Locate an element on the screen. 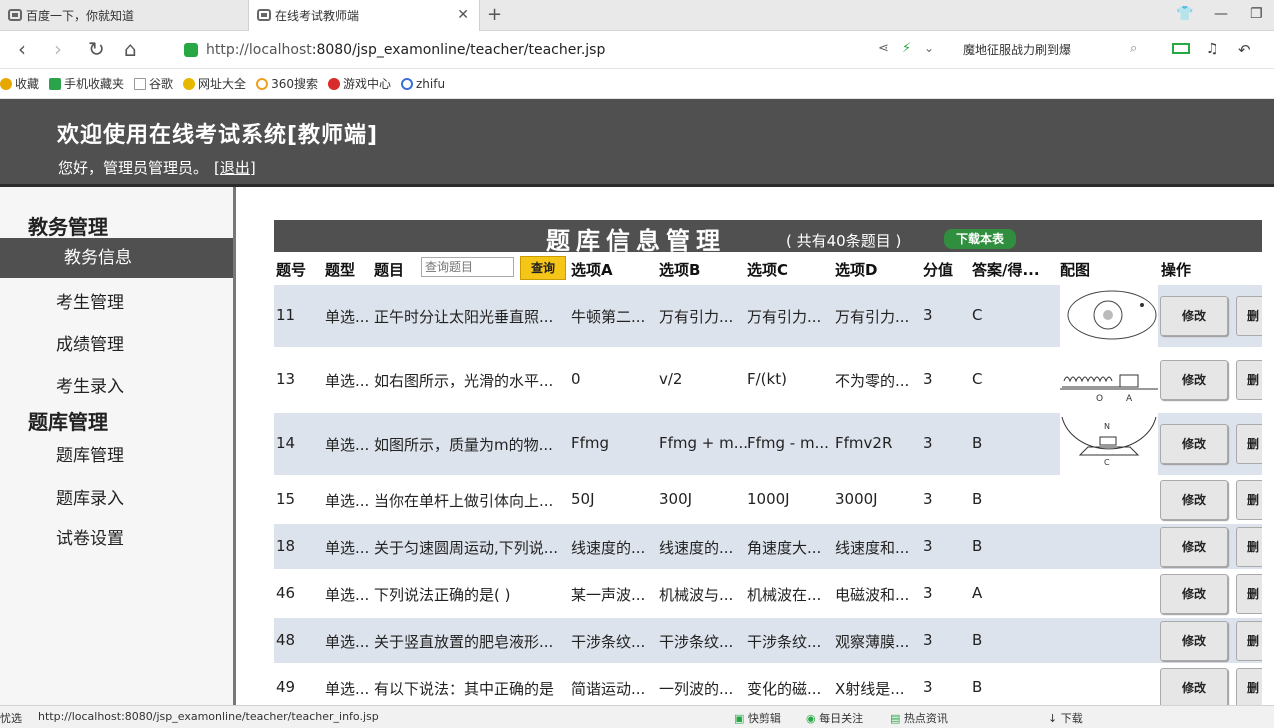  col-question: 题目 is located at coordinates (389, 270).